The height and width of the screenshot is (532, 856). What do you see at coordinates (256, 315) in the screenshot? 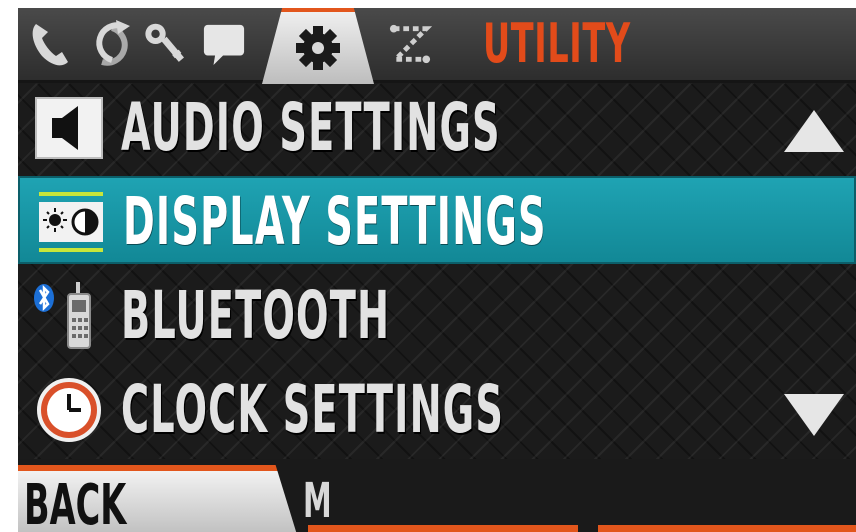
I see `menu-item-label: BLUETOOTH` at bounding box center [256, 315].